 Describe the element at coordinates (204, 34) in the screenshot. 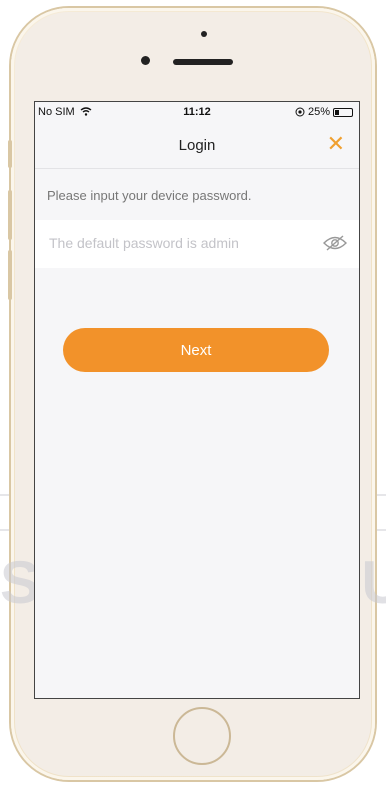

I see `sensor-dot` at that location.